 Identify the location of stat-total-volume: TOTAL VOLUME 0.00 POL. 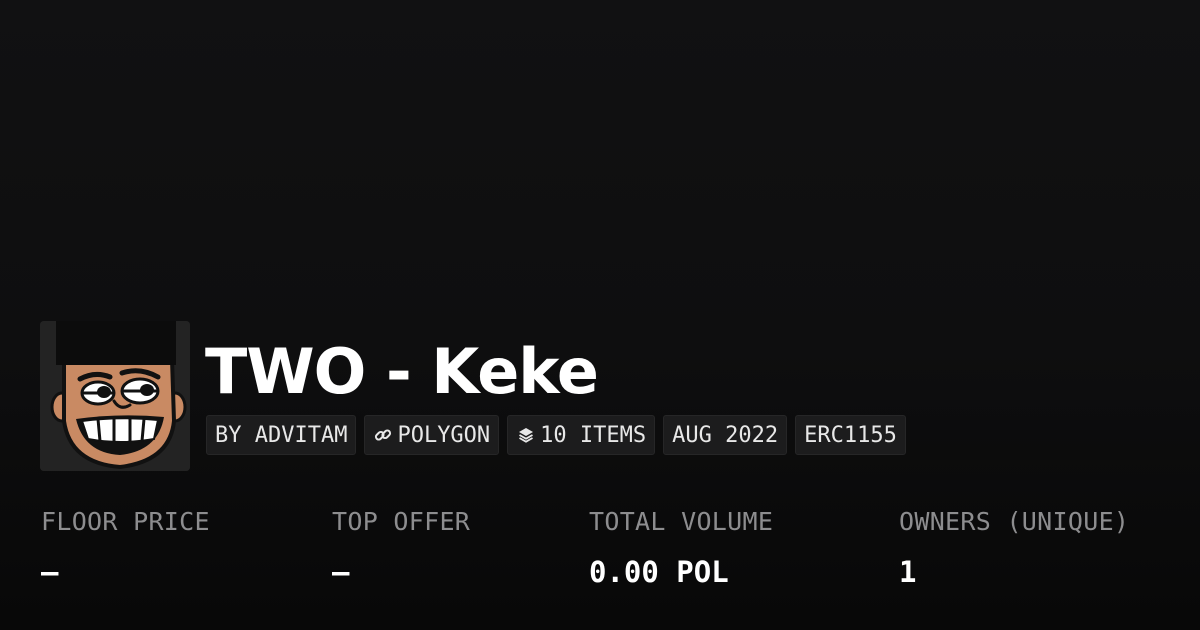
(681, 547).